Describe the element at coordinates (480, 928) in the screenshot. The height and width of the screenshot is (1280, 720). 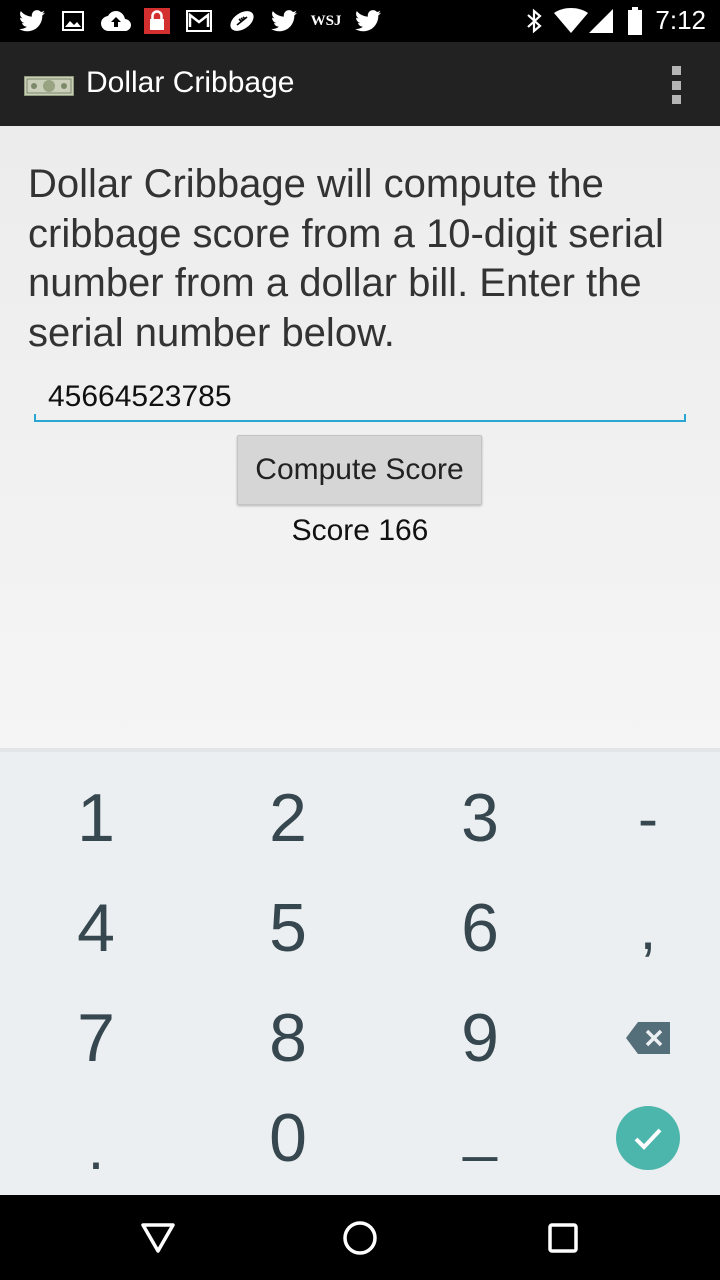
I see `key-6: 6` at that location.